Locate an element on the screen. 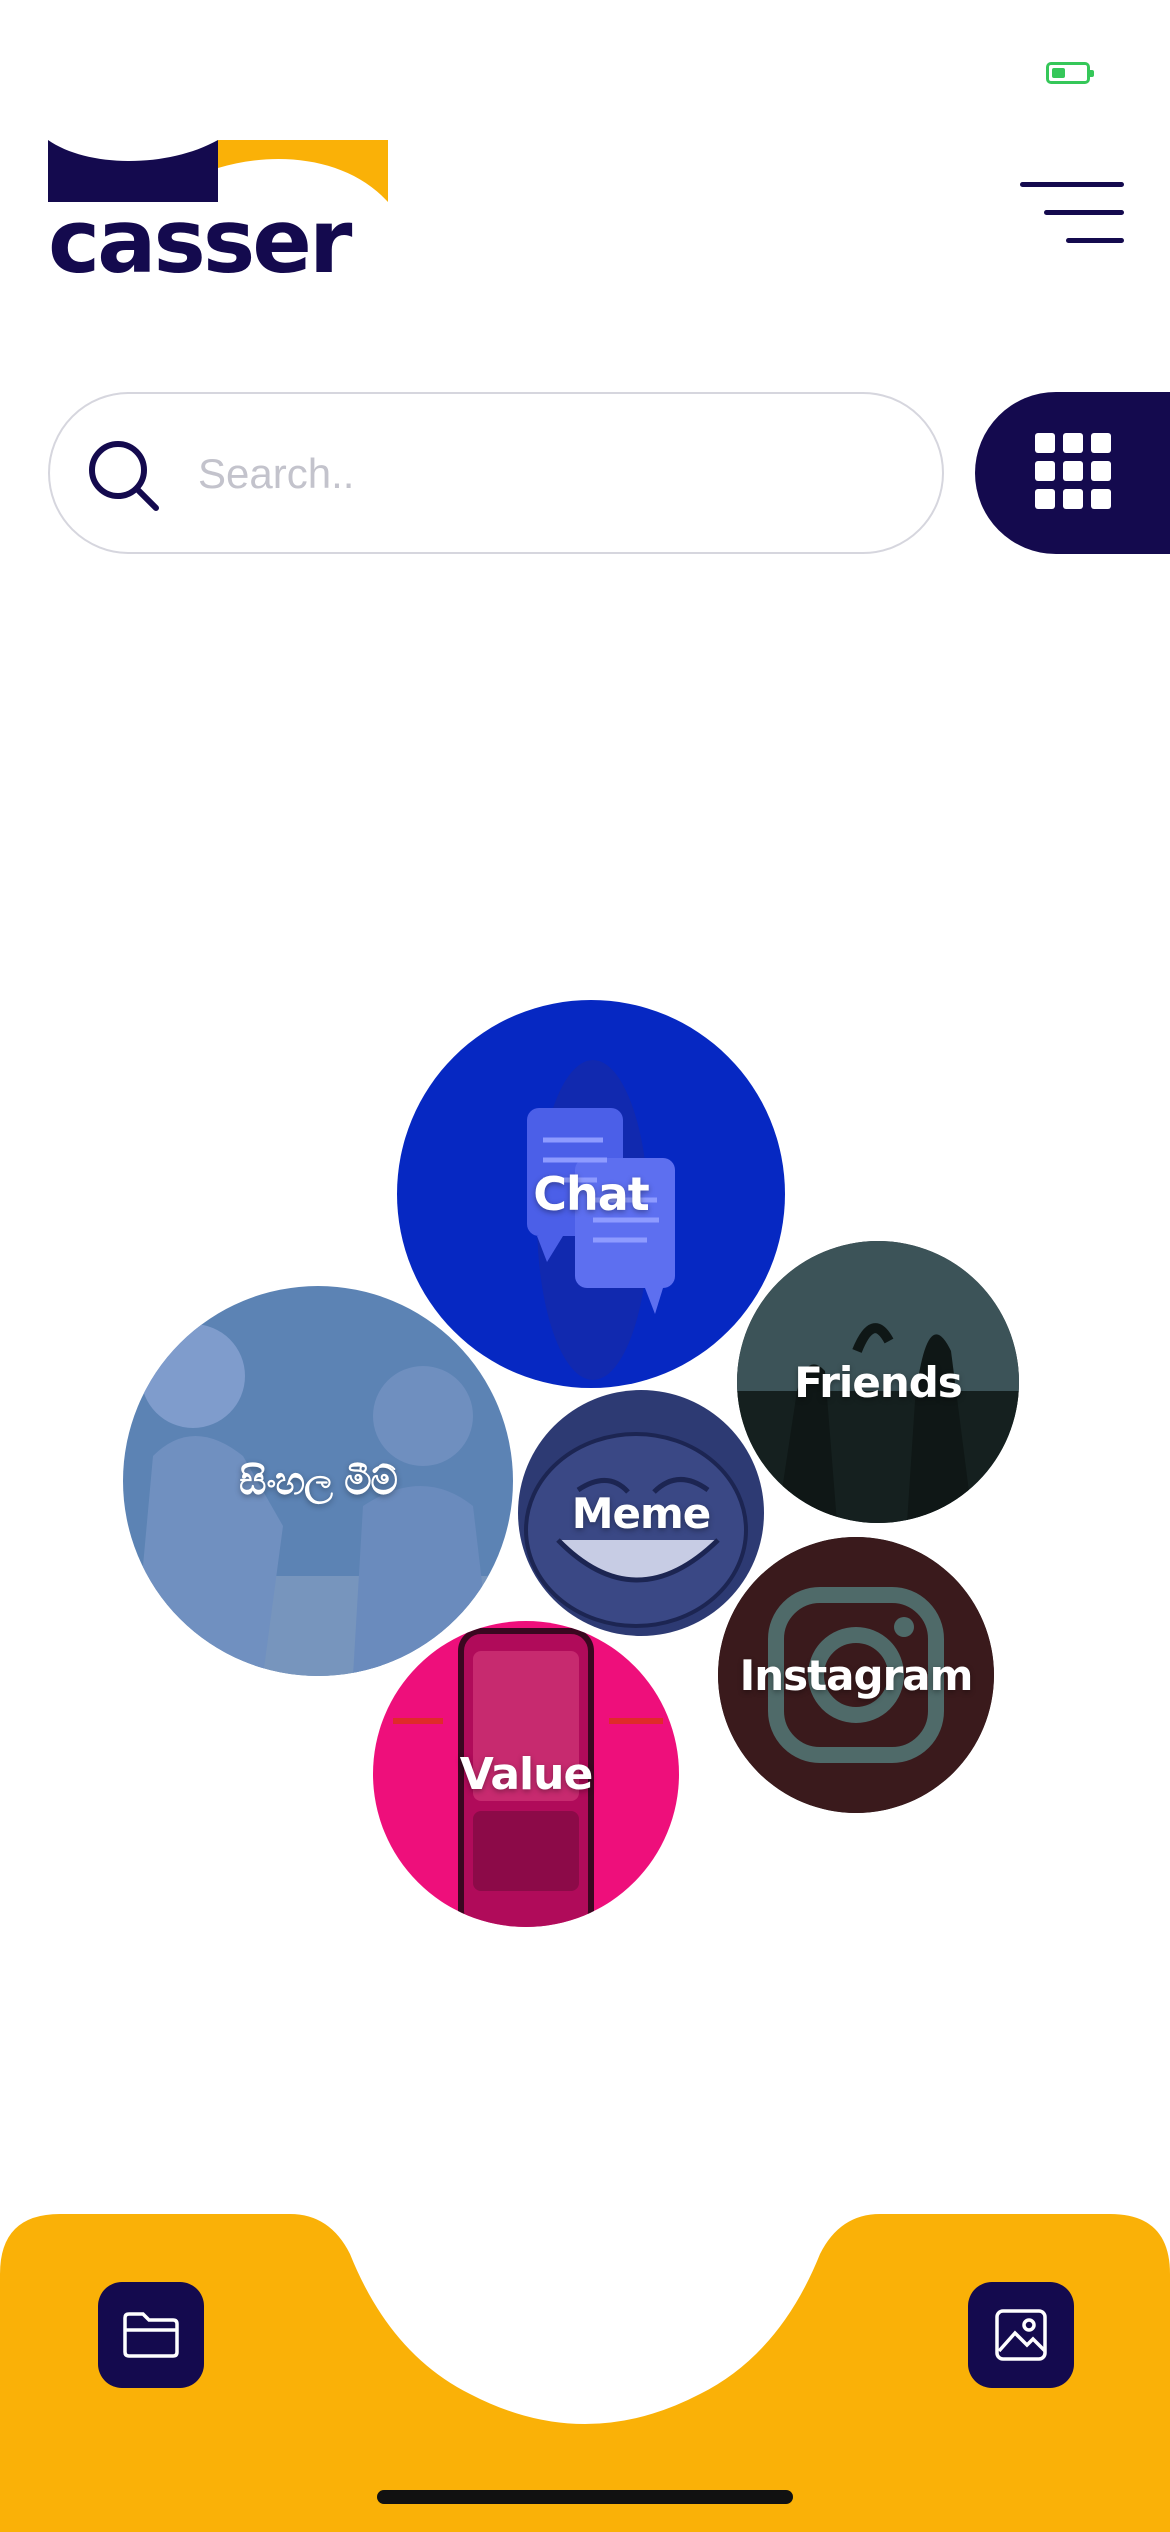 This screenshot has width=1170, height=2532. search-icon is located at coordinates (123, 475).